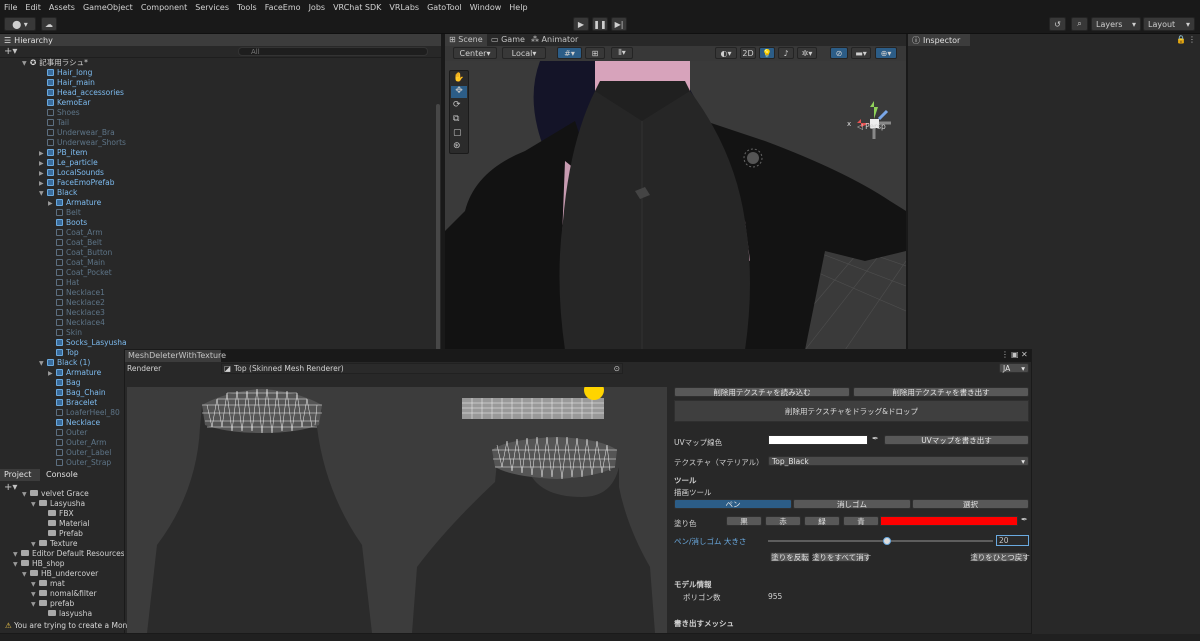  I want to click on hierarchy-item: Outer, so click(67, 433).